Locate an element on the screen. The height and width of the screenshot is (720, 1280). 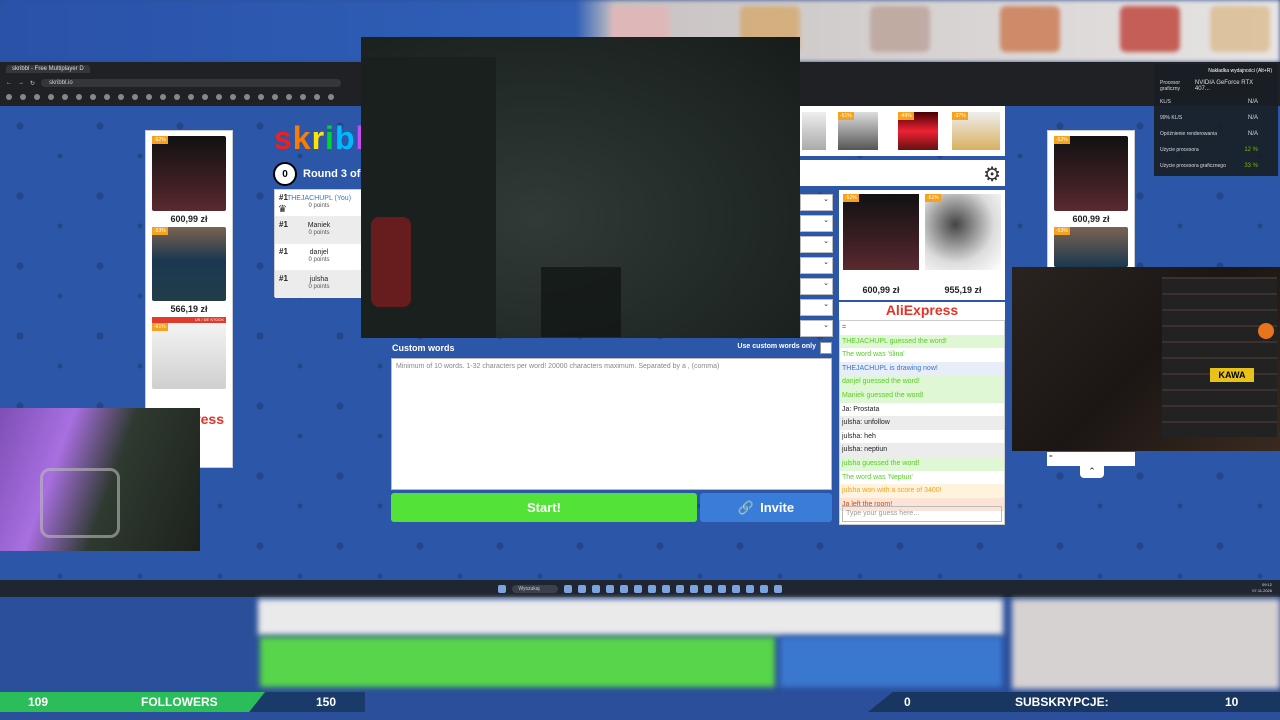
discount-badge: -37% is located at coordinates (960, 116).